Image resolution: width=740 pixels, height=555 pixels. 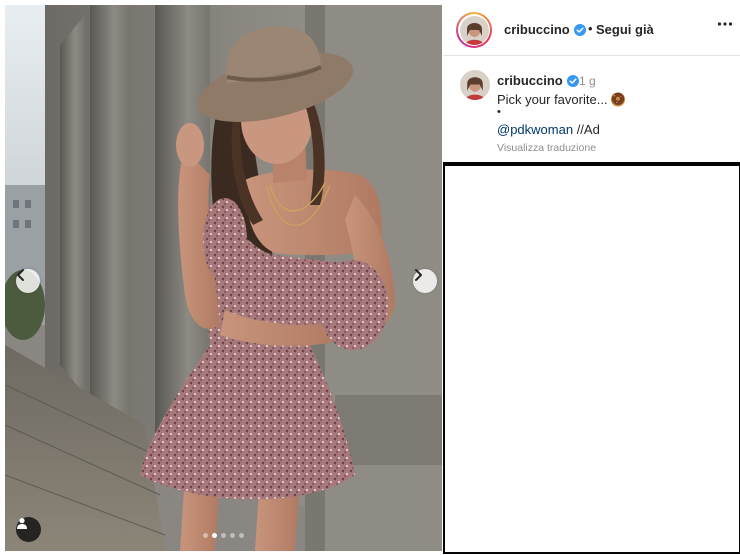 I want to click on carousel-next-button, so click(x=425, y=281).